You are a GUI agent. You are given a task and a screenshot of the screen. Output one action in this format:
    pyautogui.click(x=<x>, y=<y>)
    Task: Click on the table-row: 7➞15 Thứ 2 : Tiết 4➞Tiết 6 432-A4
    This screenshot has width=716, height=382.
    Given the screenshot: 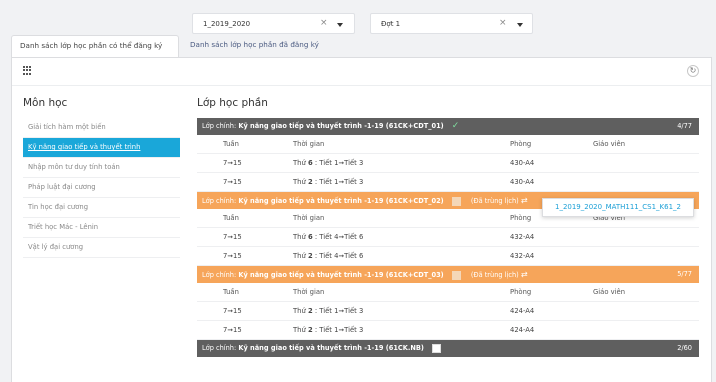 What is the action you would take?
    pyautogui.click(x=448, y=256)
    